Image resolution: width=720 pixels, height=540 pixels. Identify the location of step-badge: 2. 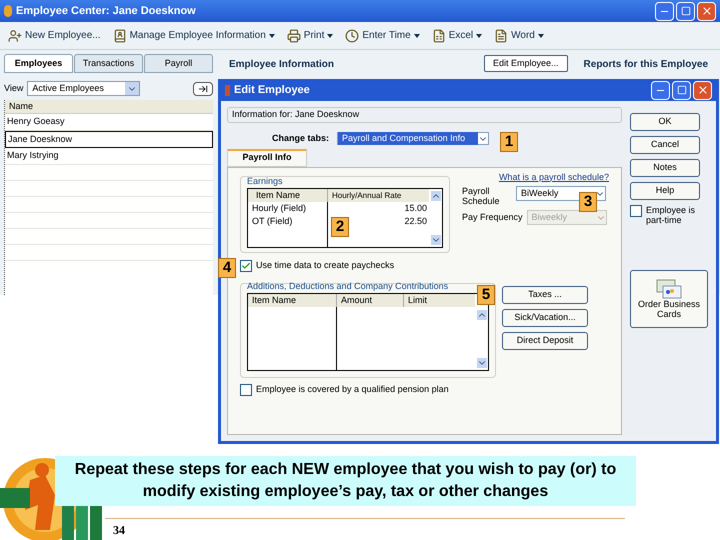
(340, 227).